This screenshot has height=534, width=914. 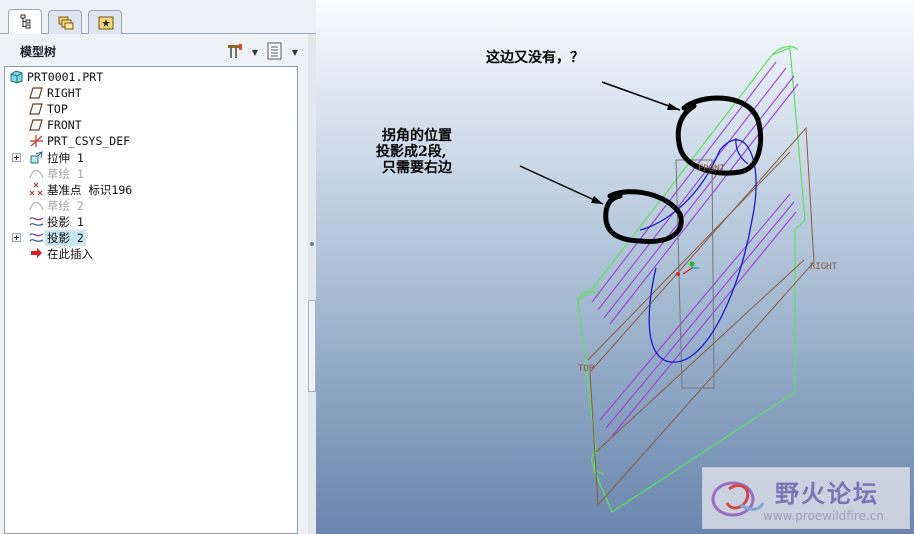 What do you see at coordinates (312, 346) in the screenshot?
I see `splitter-handle` at bounding box center [312, 346].